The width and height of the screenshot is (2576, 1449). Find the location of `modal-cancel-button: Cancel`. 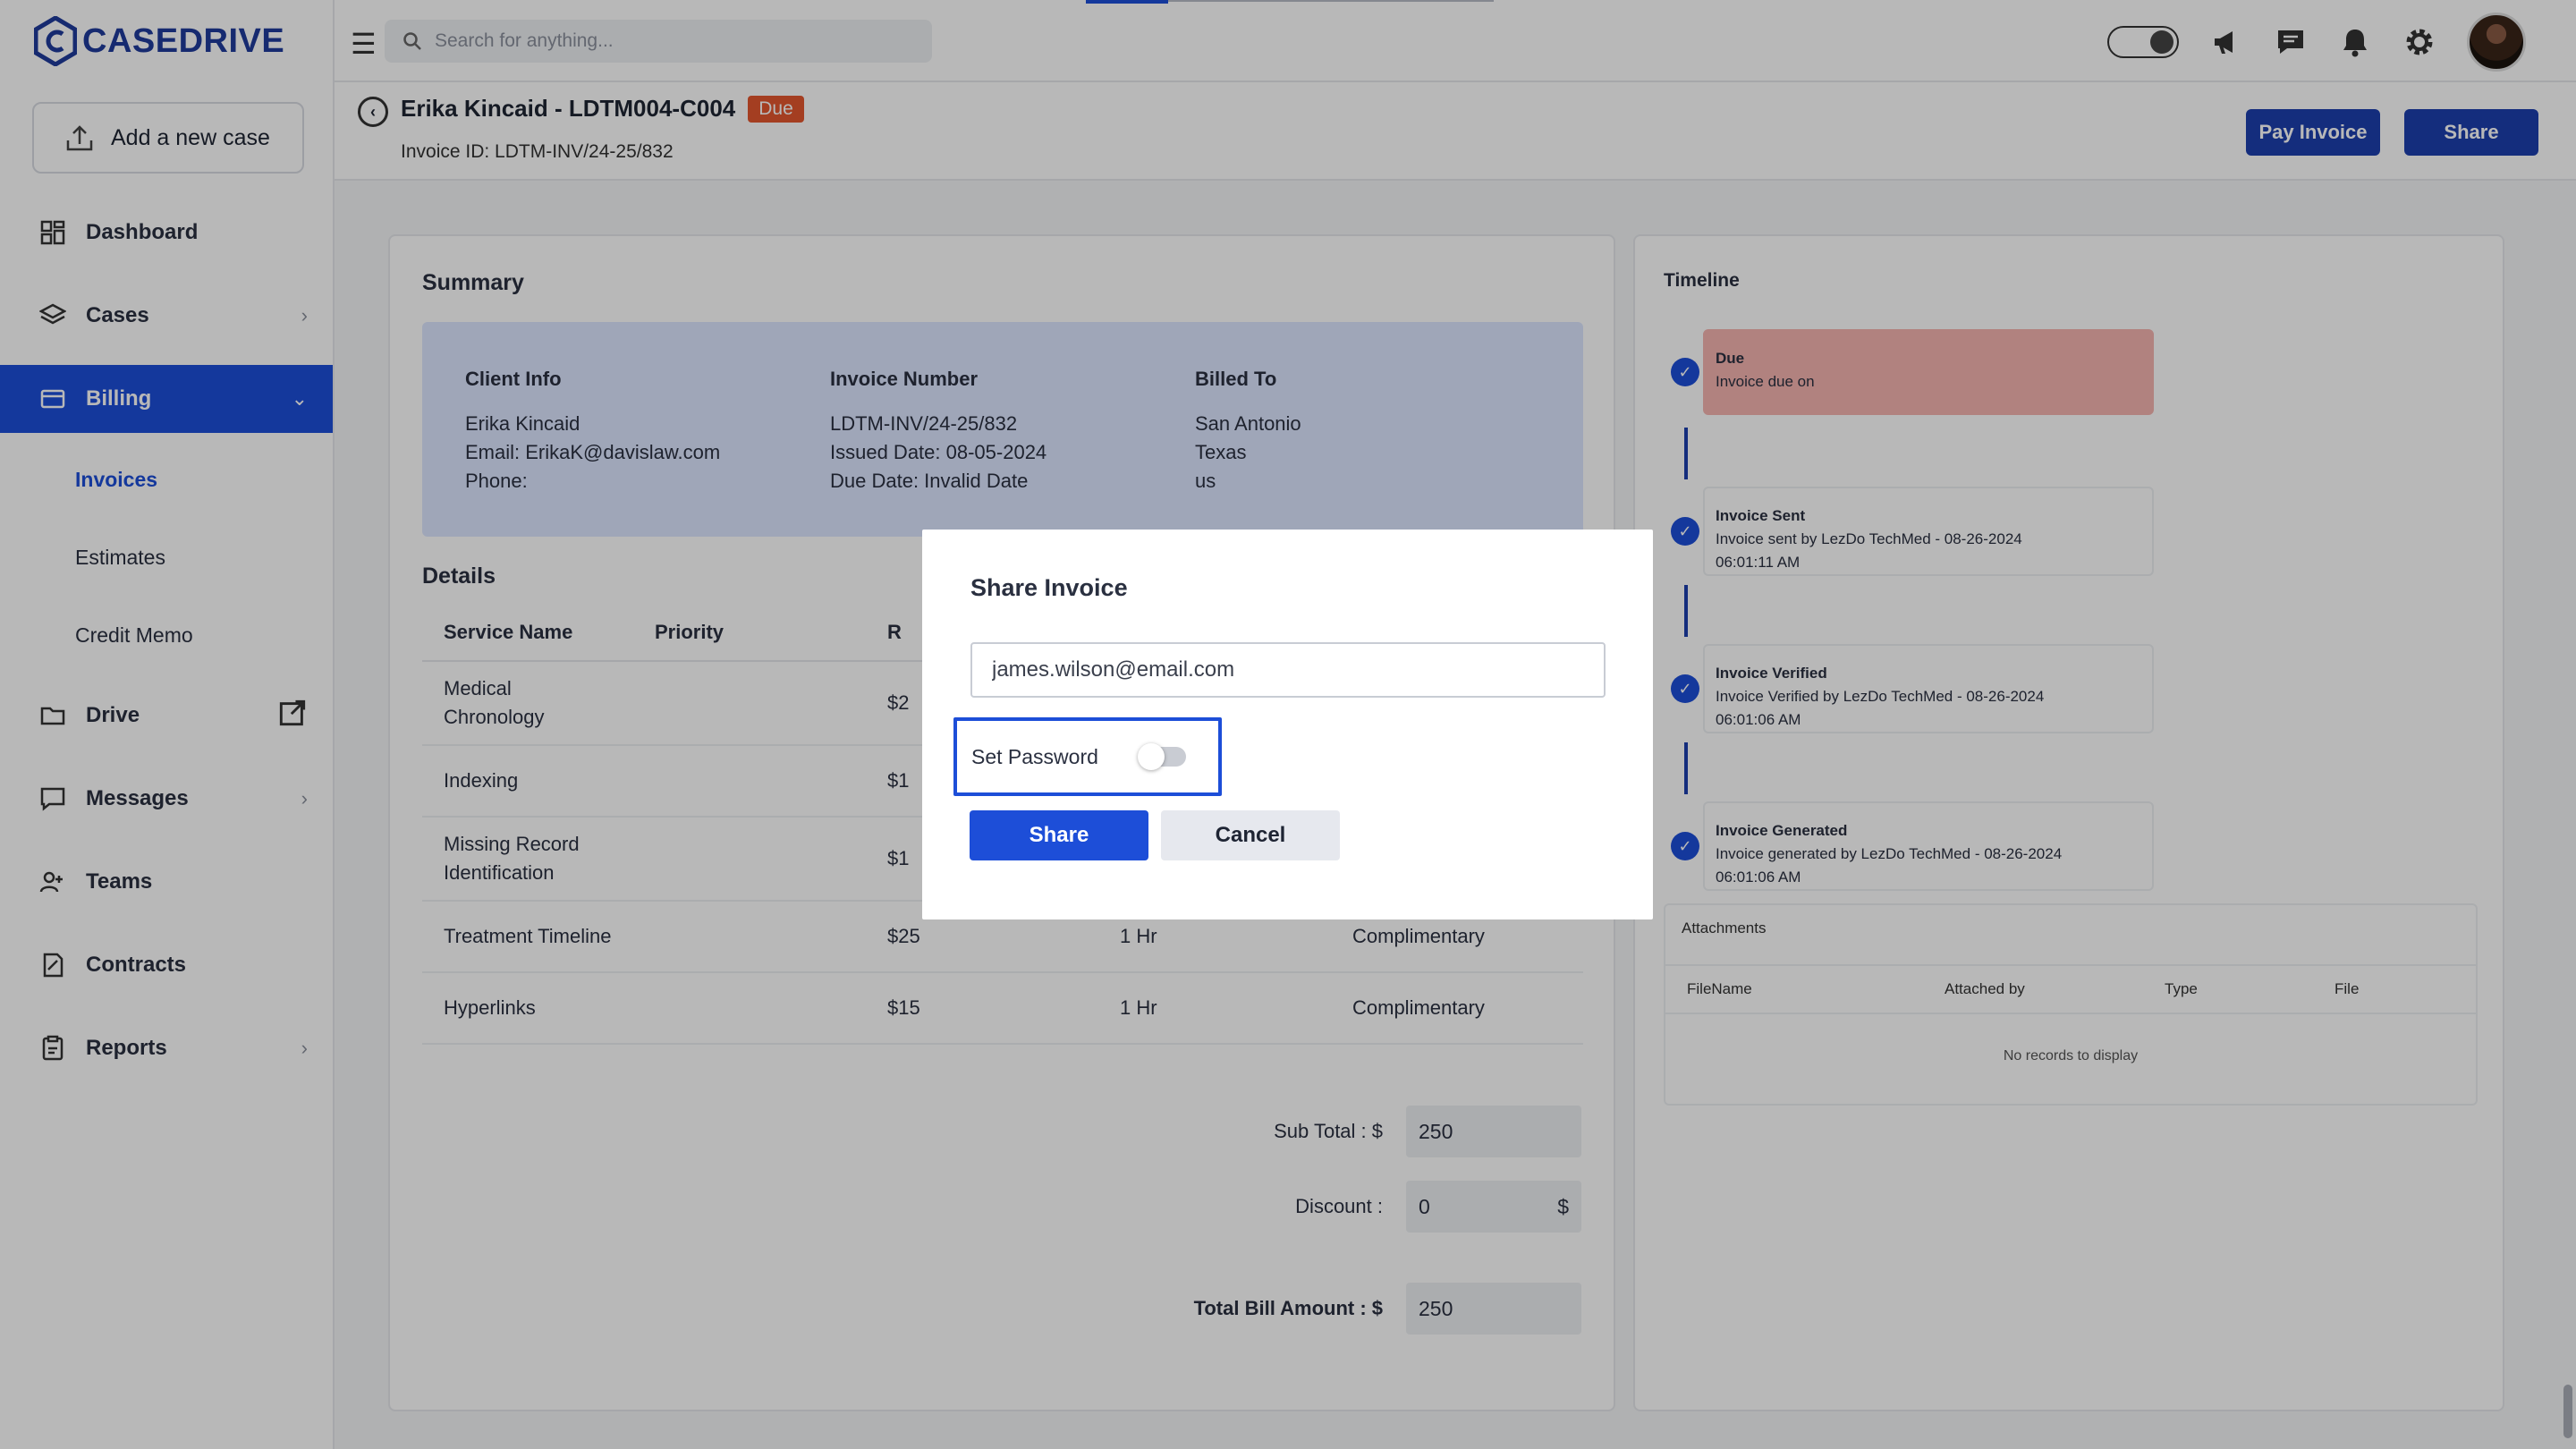

modal-cancel-button: Cancel is located at coordinates (1250, 835).